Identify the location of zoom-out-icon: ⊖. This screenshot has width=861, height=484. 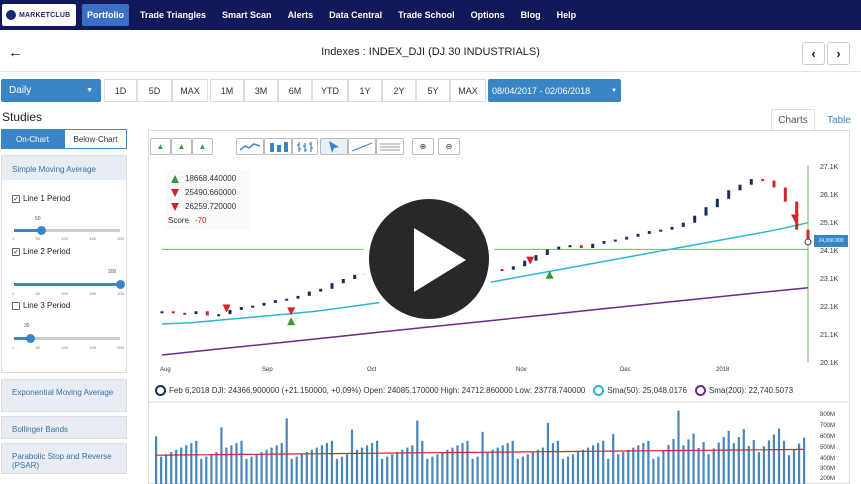
(449, 146).